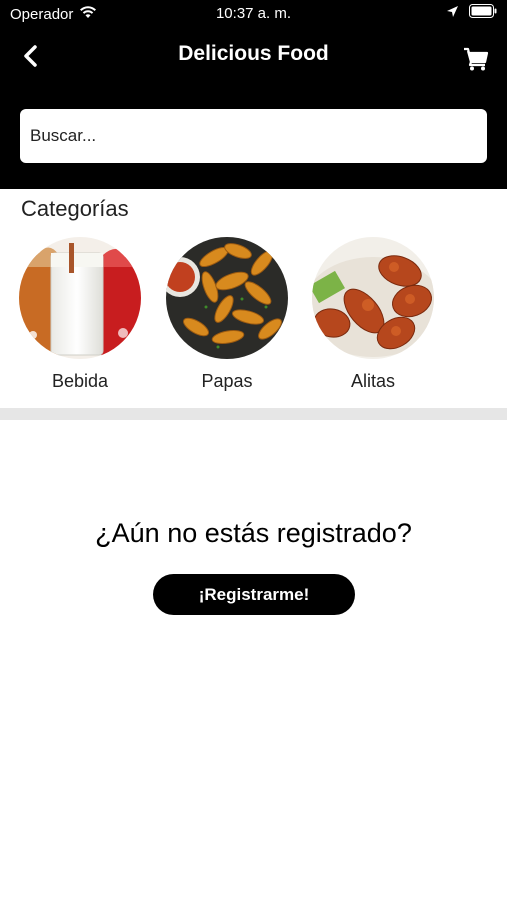 The image size is (507, 900). I want to click on search-area, so click(253, 136).